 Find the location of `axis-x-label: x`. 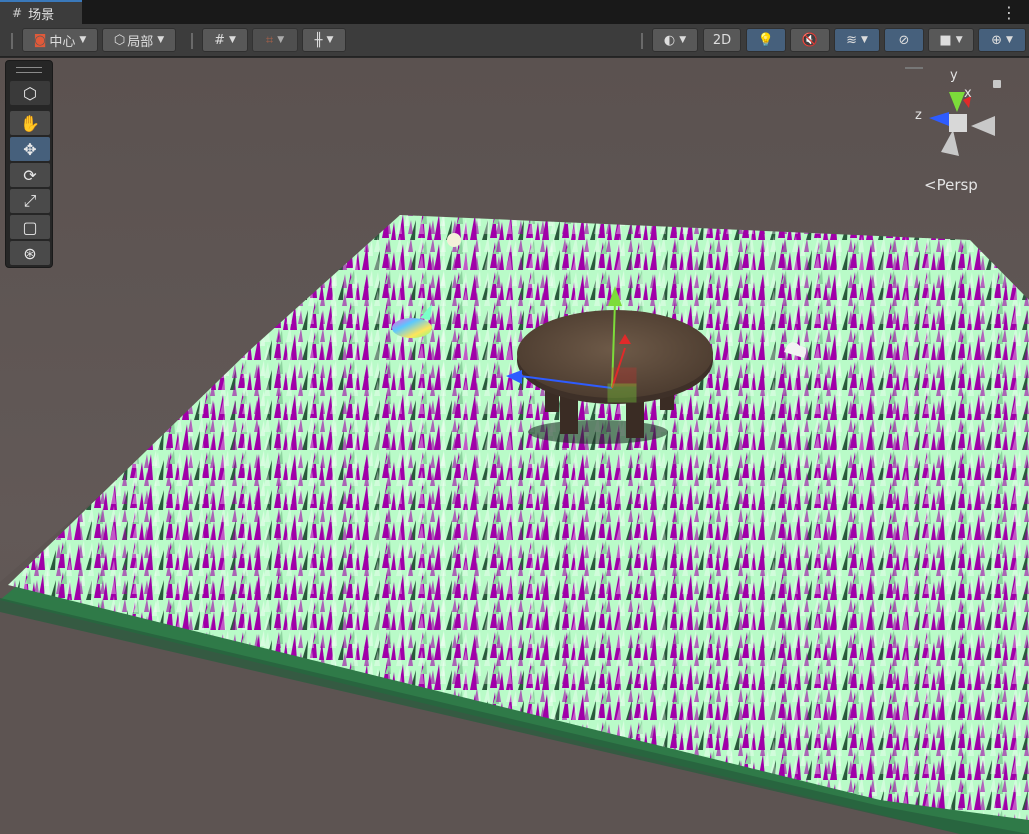

axis-x-label: x is located at coordinates (968, 93).